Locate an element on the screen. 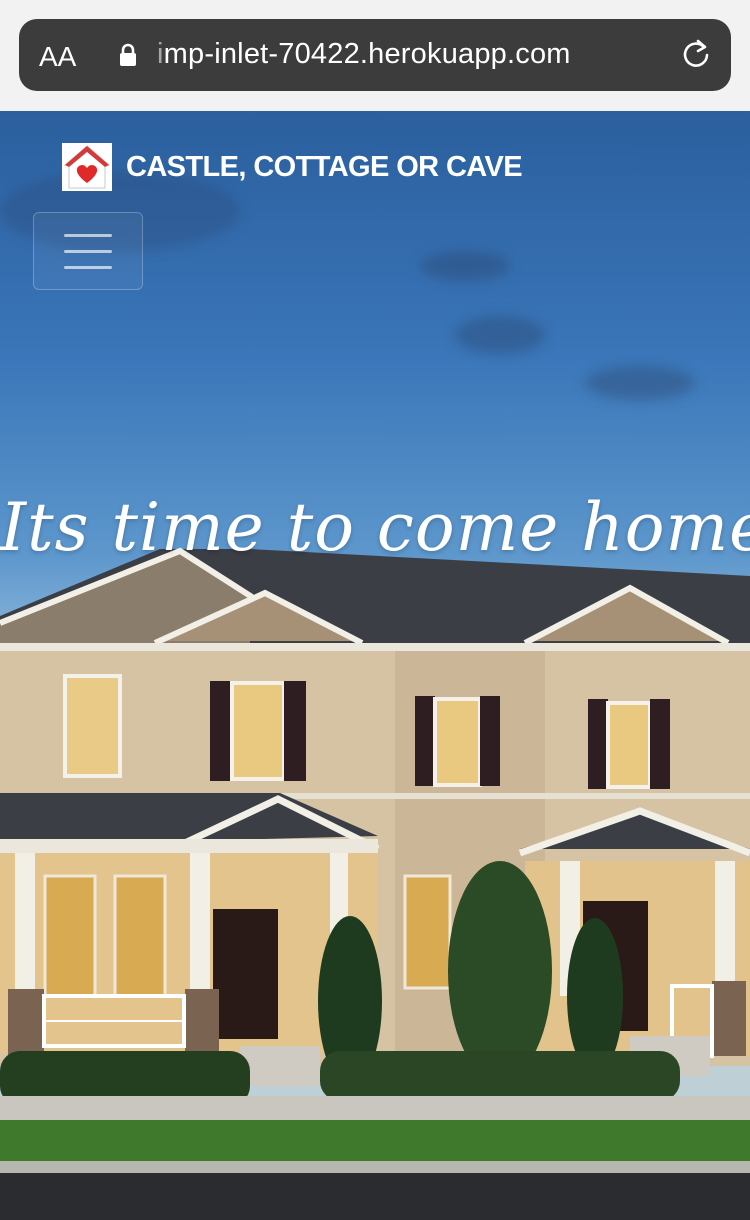 The height and width of the screenshot is (1220, 750). address-bar: AA imp-inlet-70422.herokuapp.com is located at coordinates (375, 55).